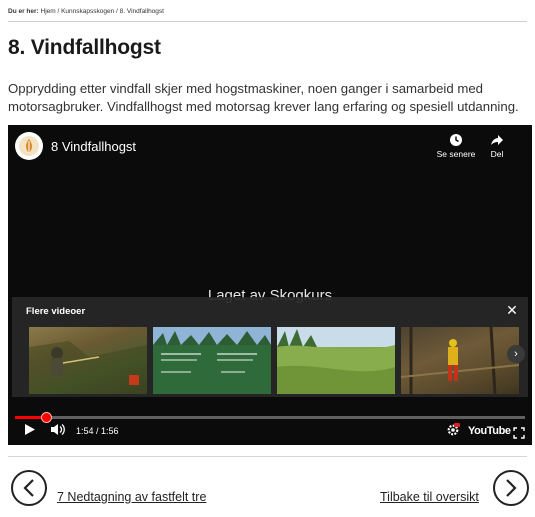 The image size is (535, 517). I want to click on chevron-right-circle-icon, so click(511, 488).